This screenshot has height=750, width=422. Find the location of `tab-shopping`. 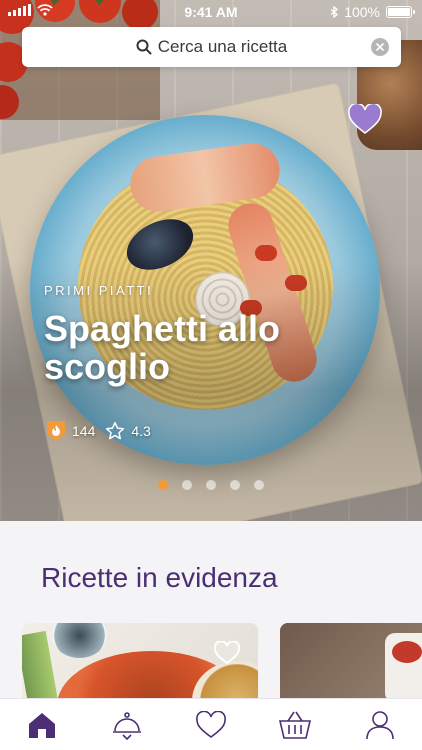

tab-shopping is located at coordinates (295, 725).